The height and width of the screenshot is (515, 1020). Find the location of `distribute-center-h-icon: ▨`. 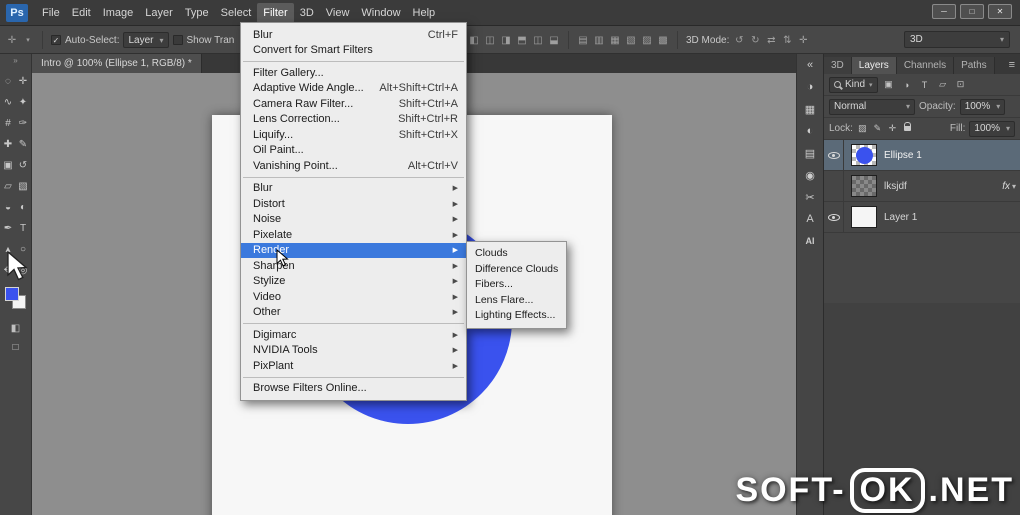

distribute-center-h-icon: ▨ is located at coordinates (647, 40).